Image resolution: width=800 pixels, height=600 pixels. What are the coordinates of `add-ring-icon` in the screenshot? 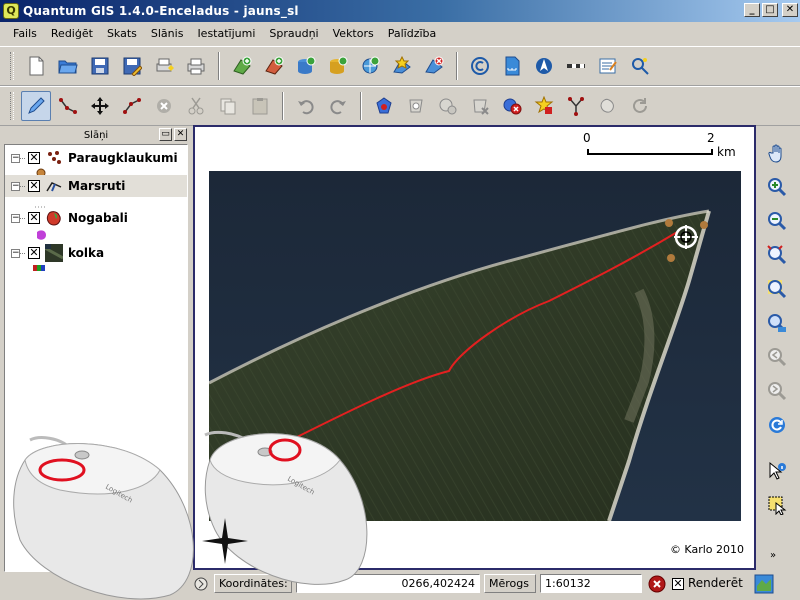 It's located at (416, 106).